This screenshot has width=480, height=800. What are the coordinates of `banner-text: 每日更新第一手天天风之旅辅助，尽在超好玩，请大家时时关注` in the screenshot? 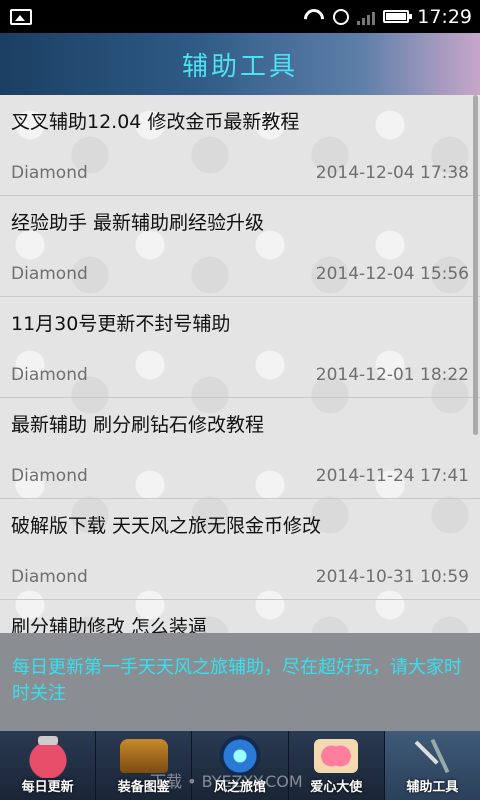 It's located at (237, 680).